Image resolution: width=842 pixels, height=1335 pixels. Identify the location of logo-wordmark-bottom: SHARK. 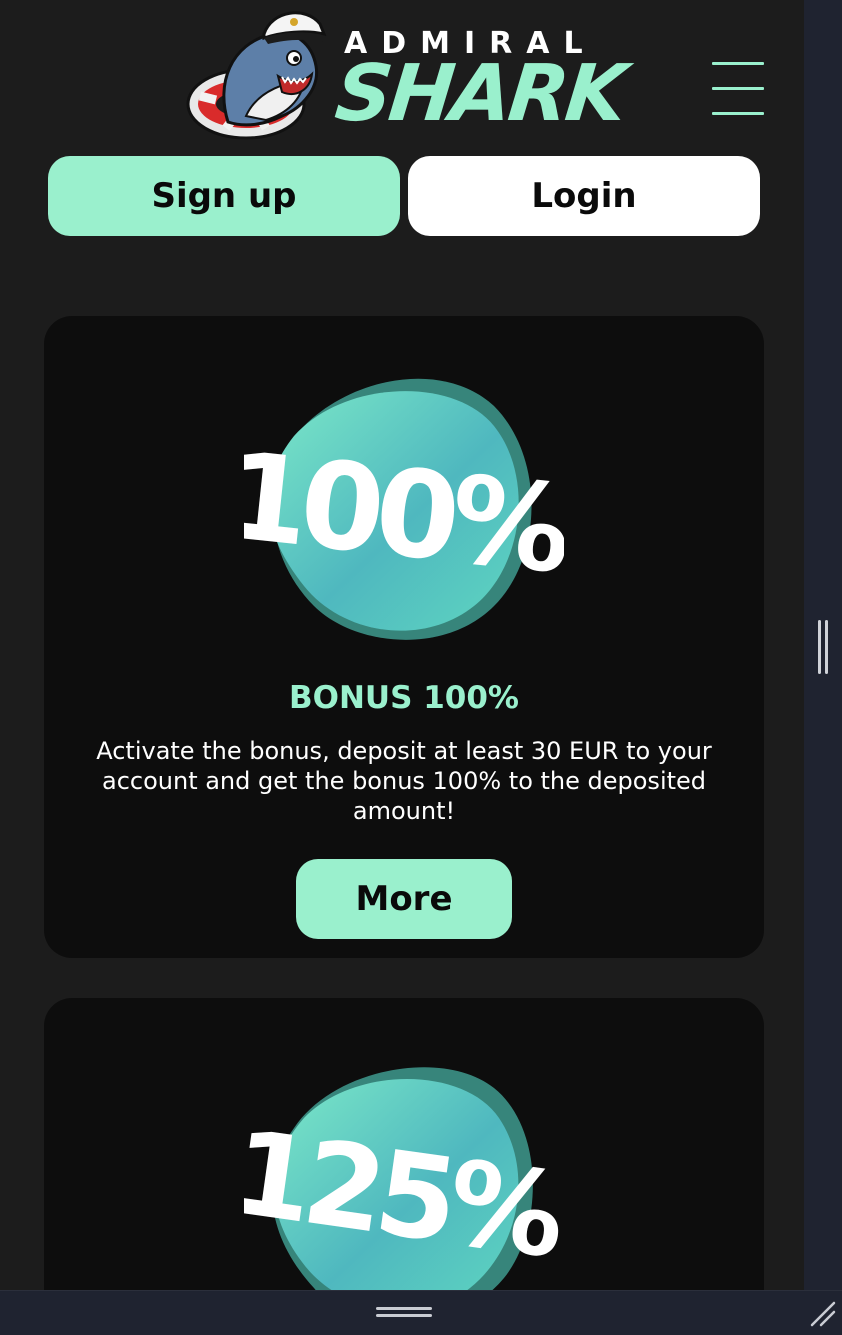
(480, 94).